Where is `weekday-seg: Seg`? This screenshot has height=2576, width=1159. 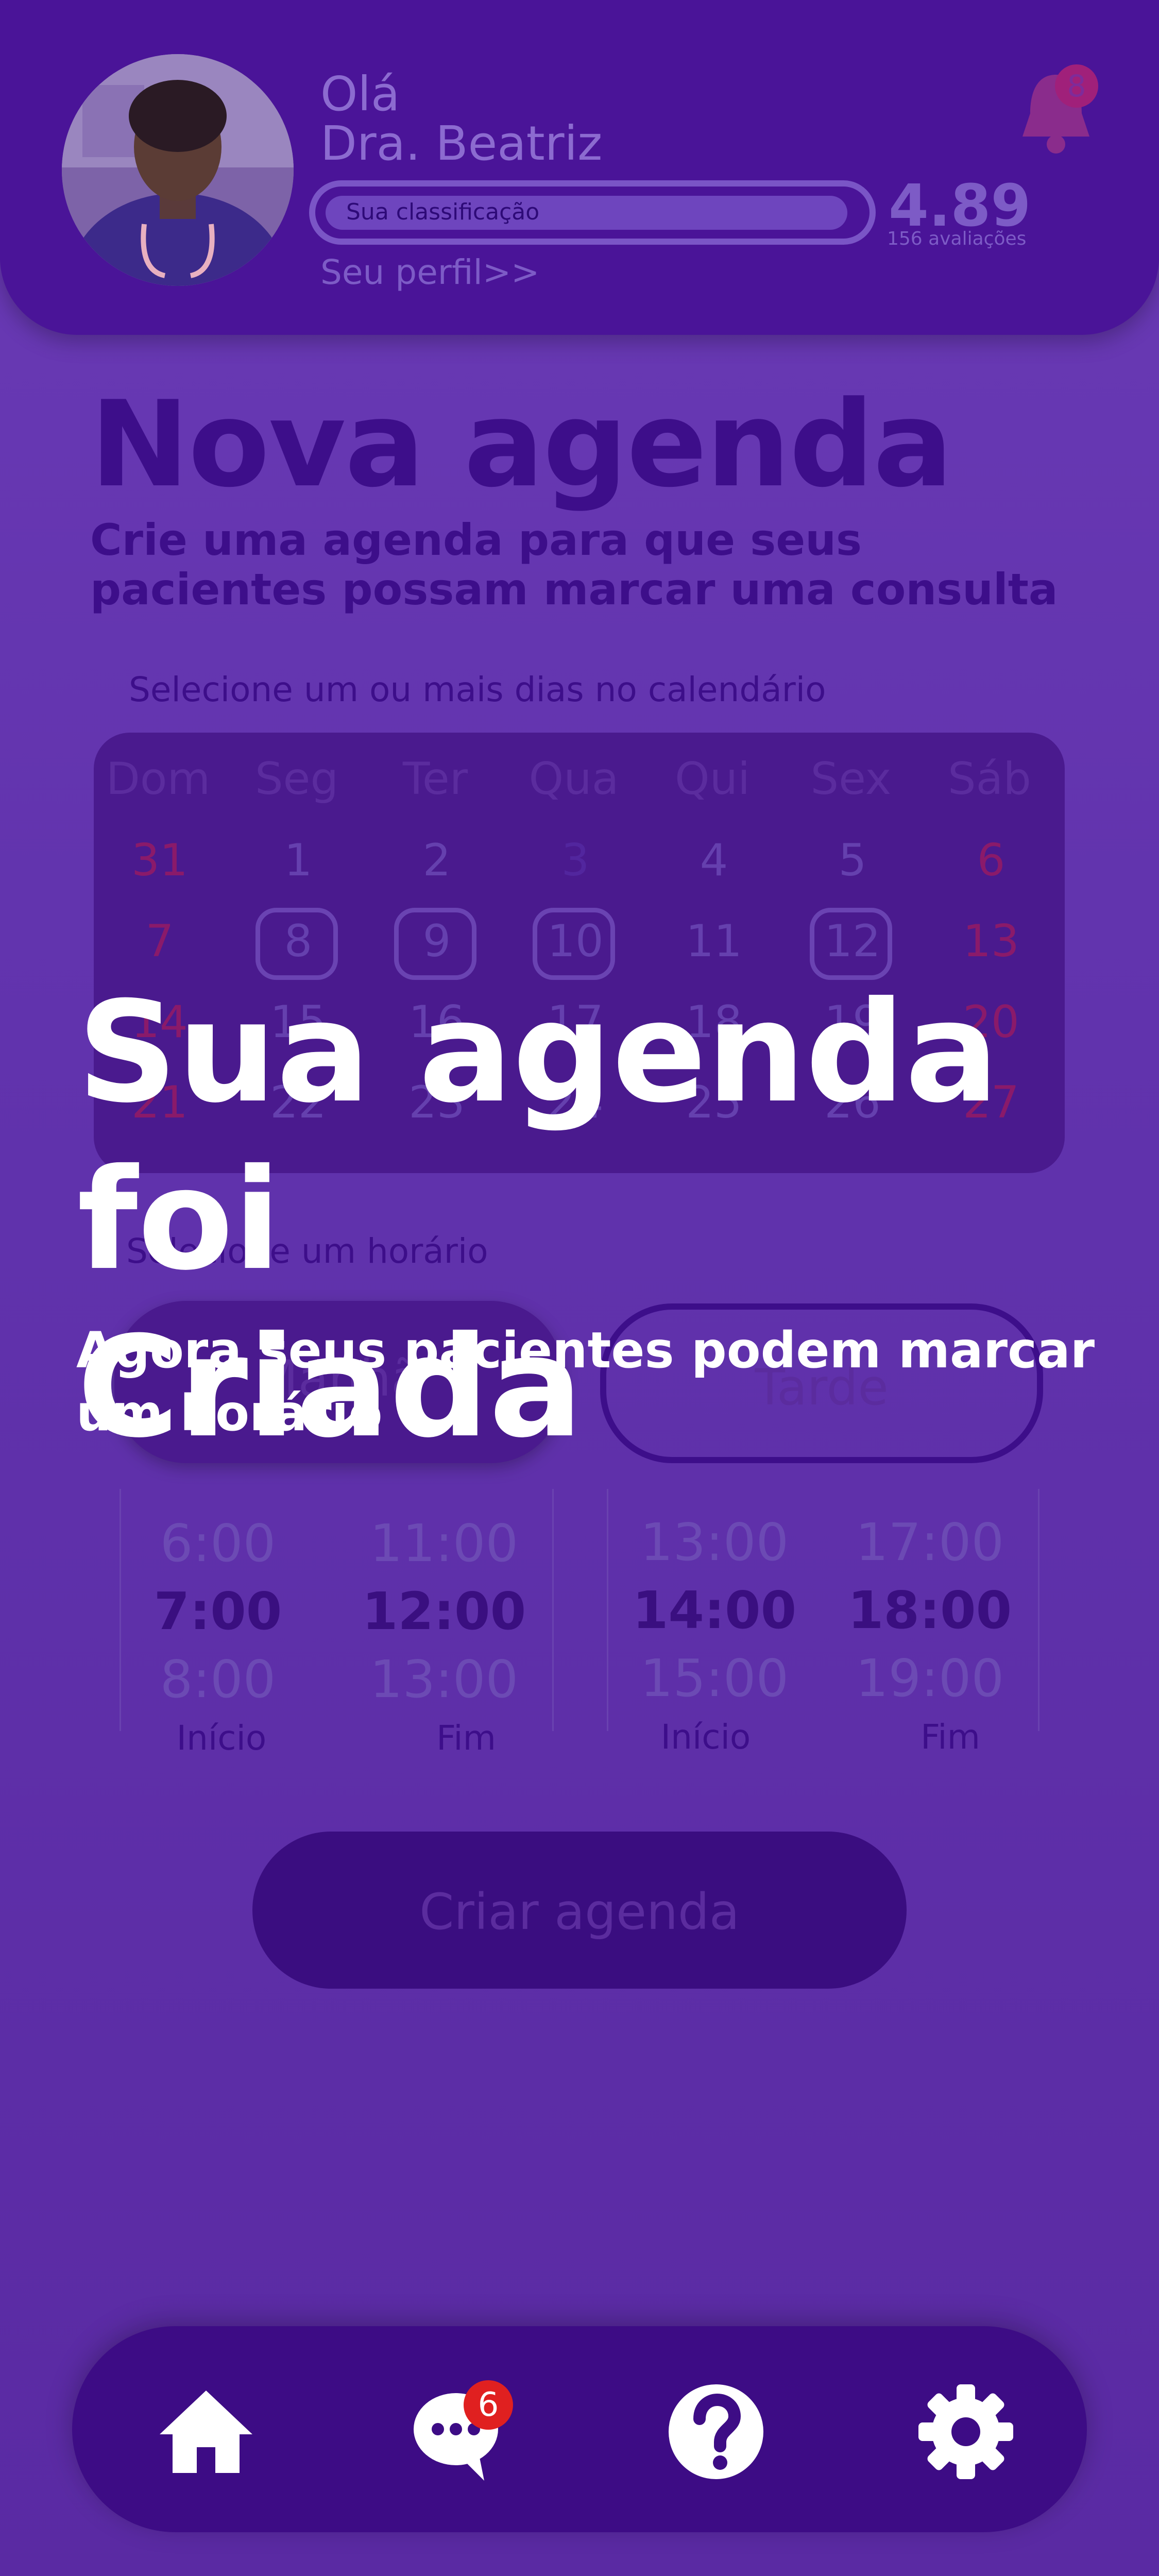 weekday-seg: Seg is located at coordinates (296, 779).